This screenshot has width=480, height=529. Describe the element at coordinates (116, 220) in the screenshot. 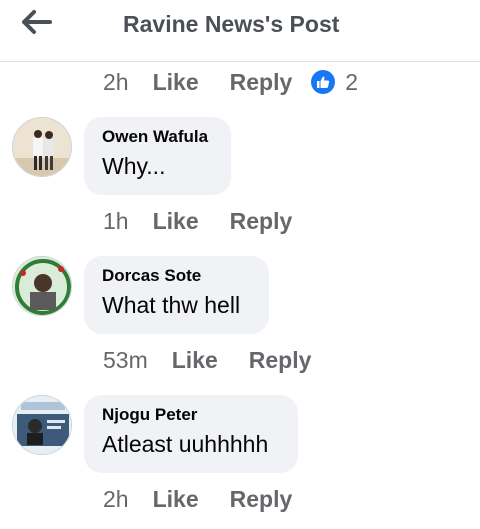

I see `comment-timestamp: 1h` at that location.